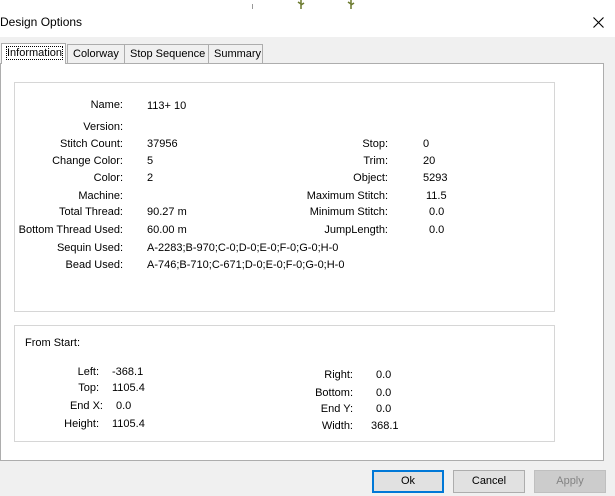  Describe the element at coordinates (100, 196) in the screenshot. I see `machine-label: Machine:` at that location.